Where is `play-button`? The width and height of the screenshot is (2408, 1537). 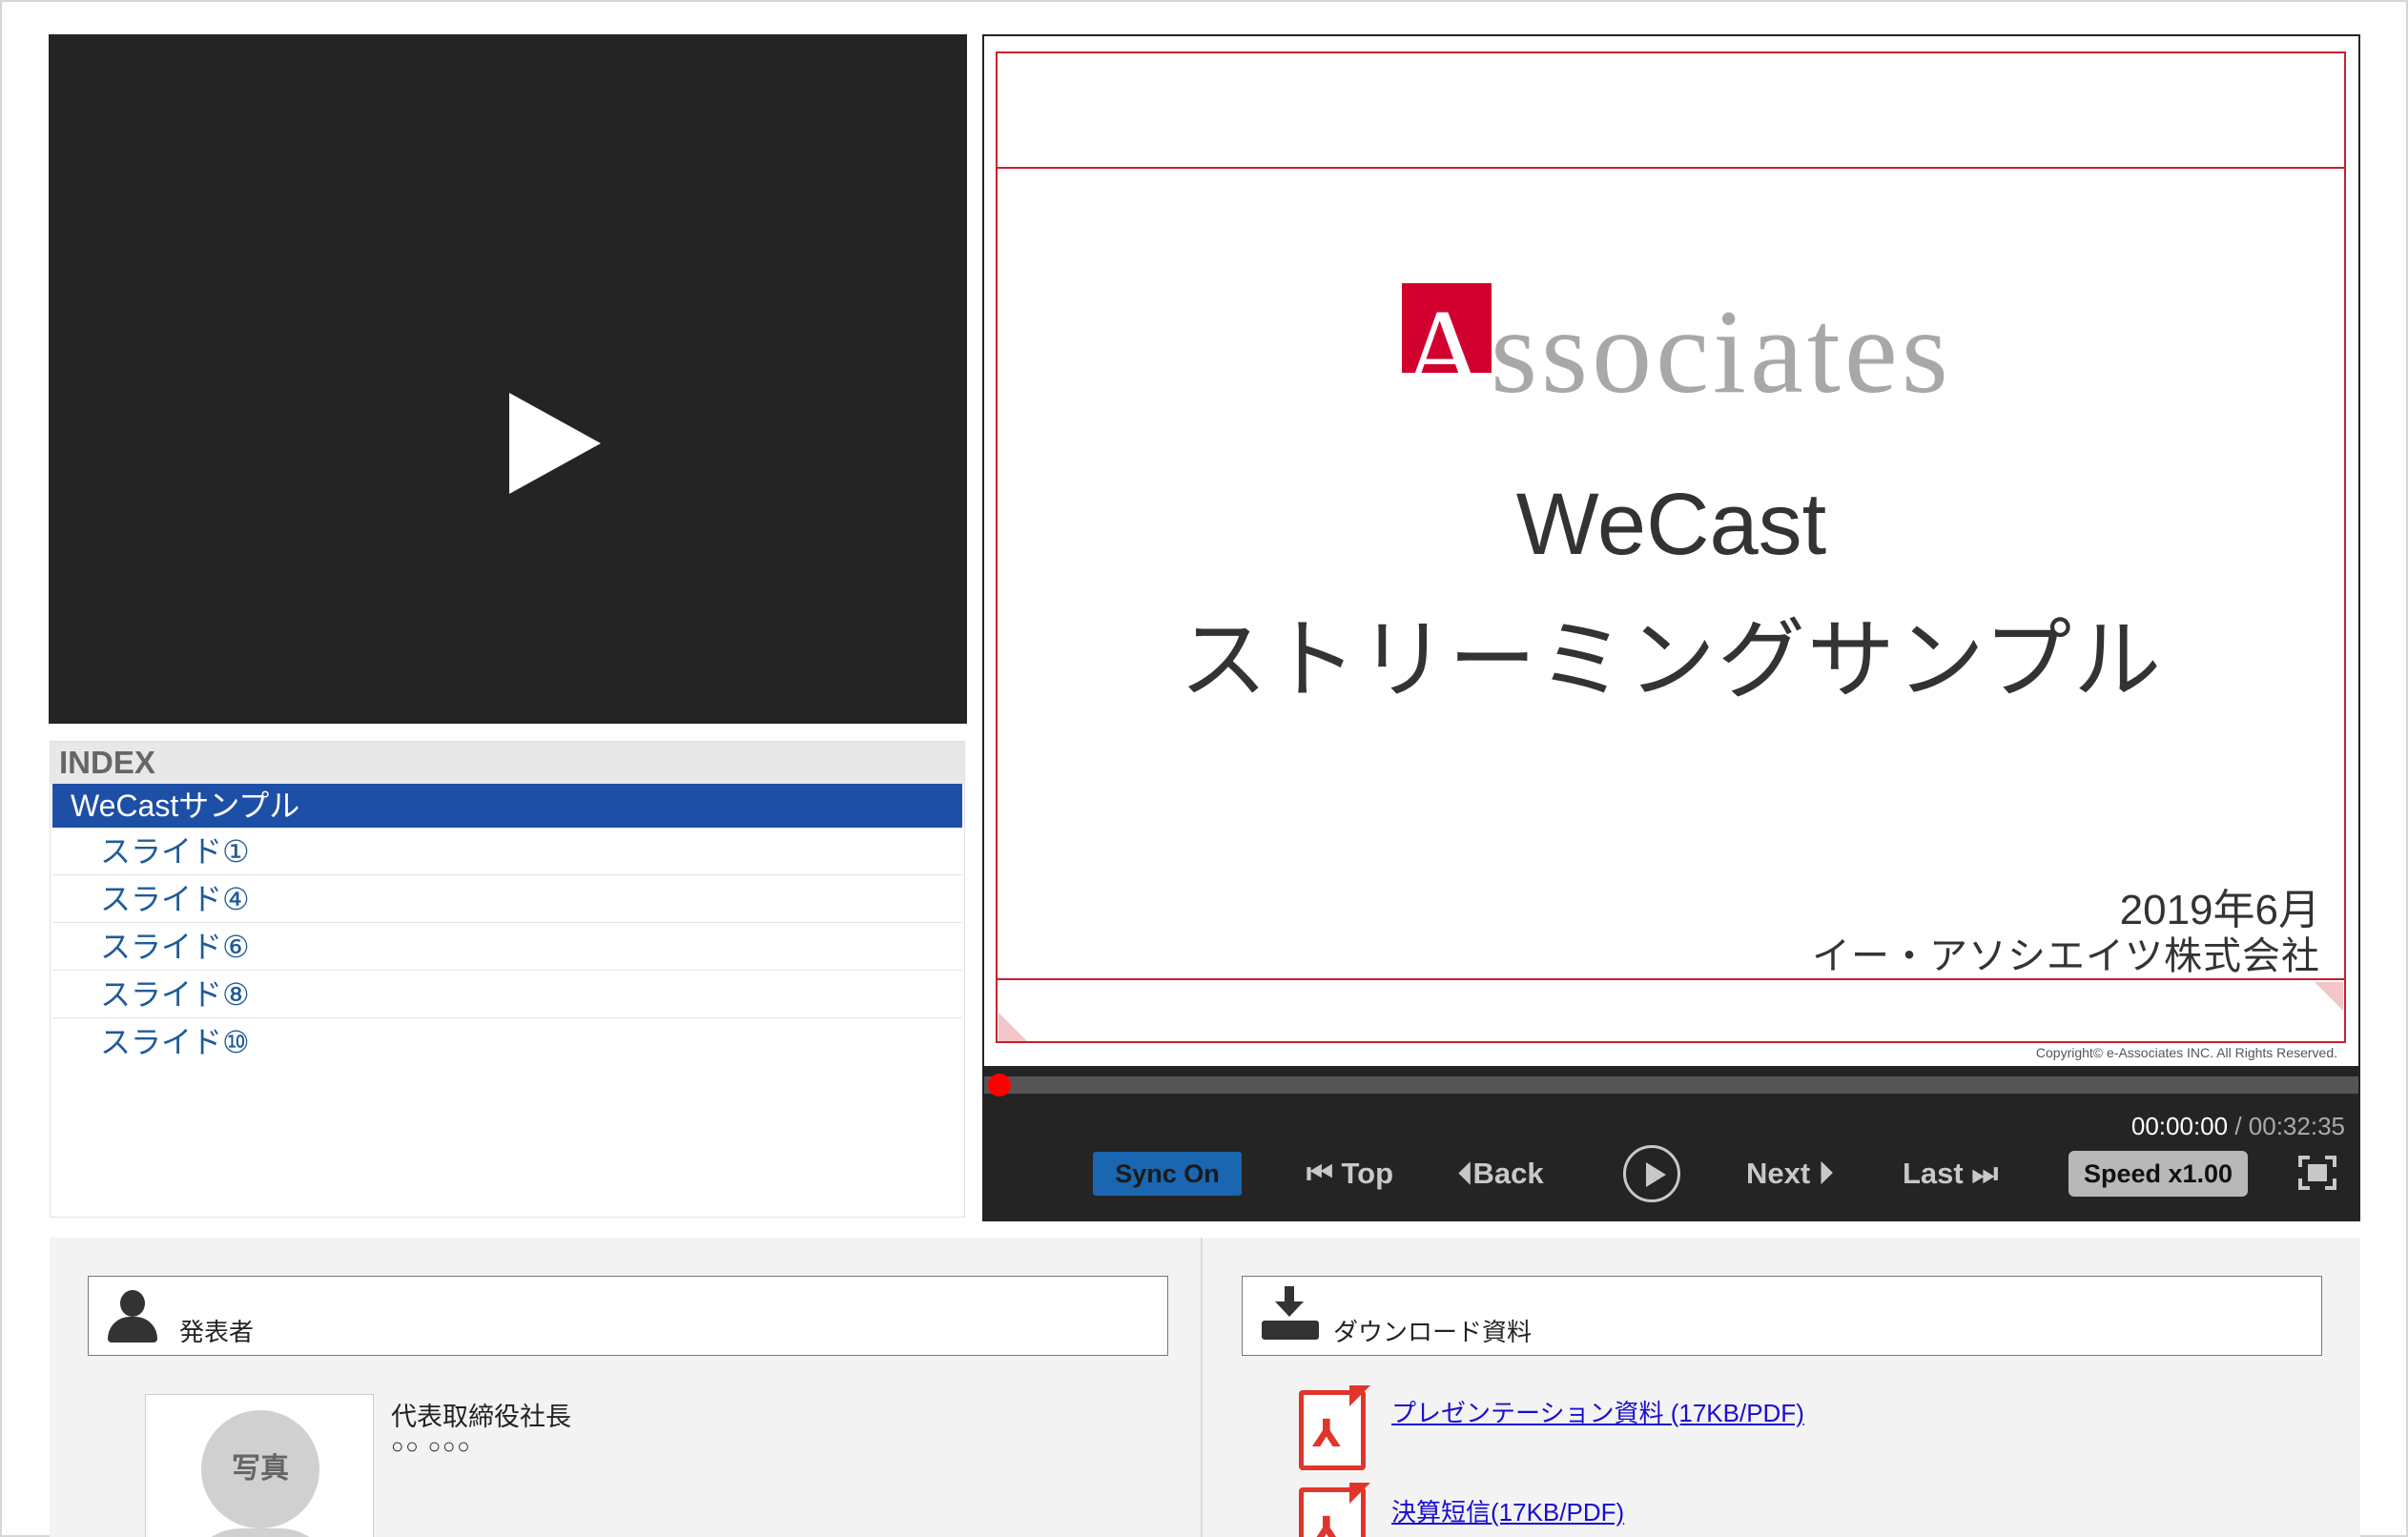 play-button is located at coordinates (1651, 1173).